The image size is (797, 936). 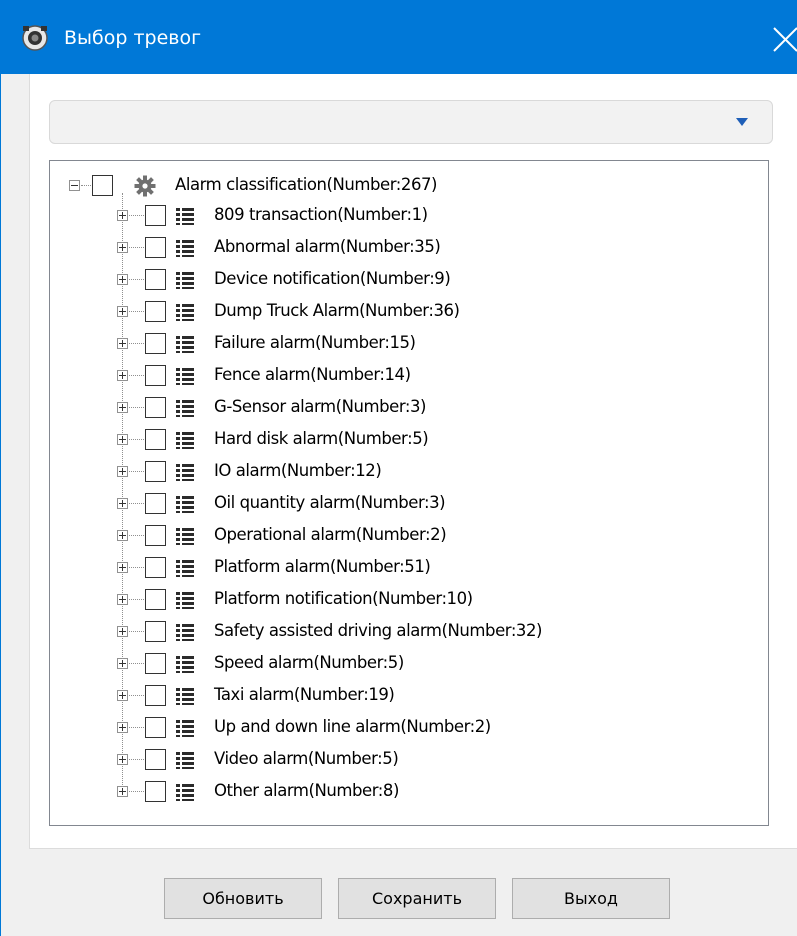 What do you see at coordinates (400, 695) in the screenshot?
I see `tree-row-taxi-alarm: Taxi alarm(Number:19)` at bounding box center [400, 695].